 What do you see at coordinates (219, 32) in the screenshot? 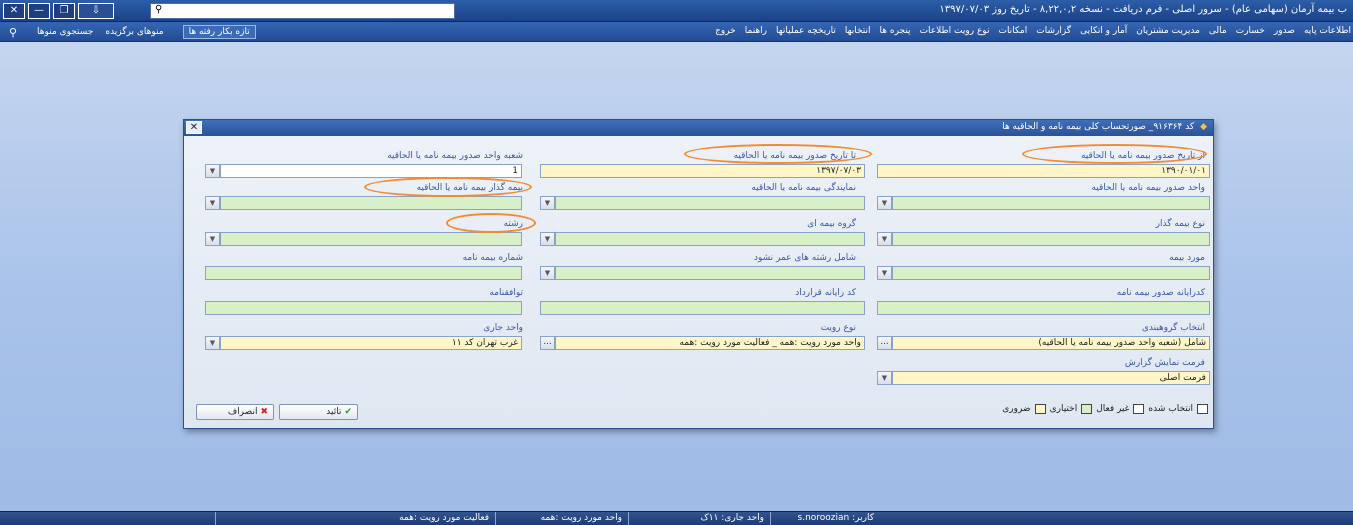
I see `menu-item-recent: تازه بکار رفته ها` at bounding box center [219, 32].